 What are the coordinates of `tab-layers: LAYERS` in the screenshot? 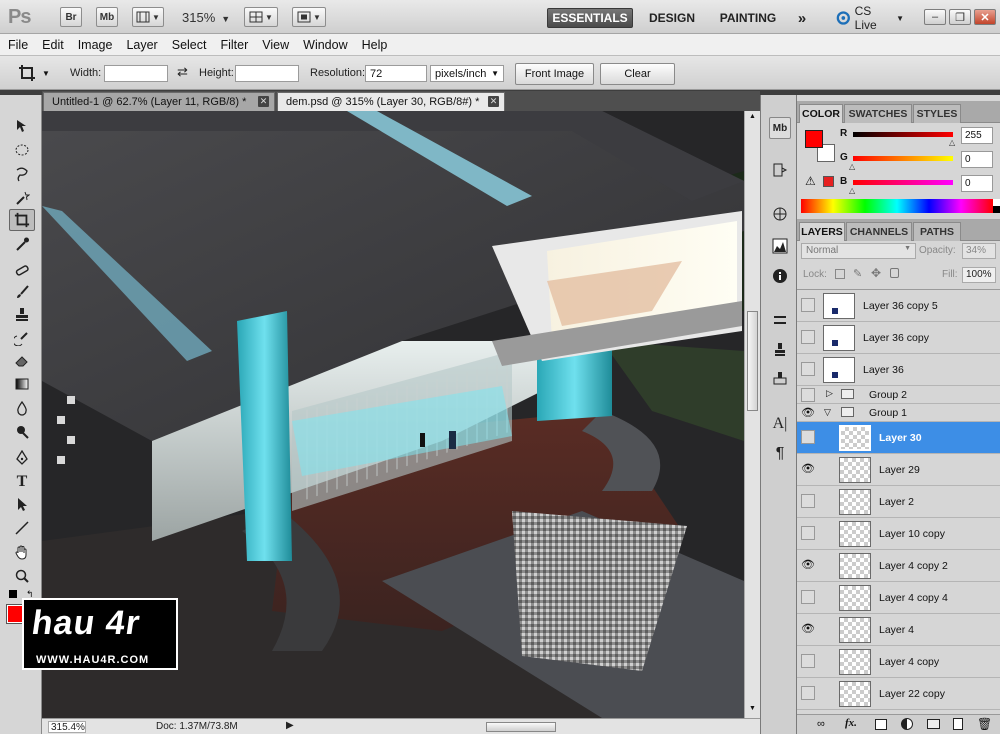 It's located at (822, 231).